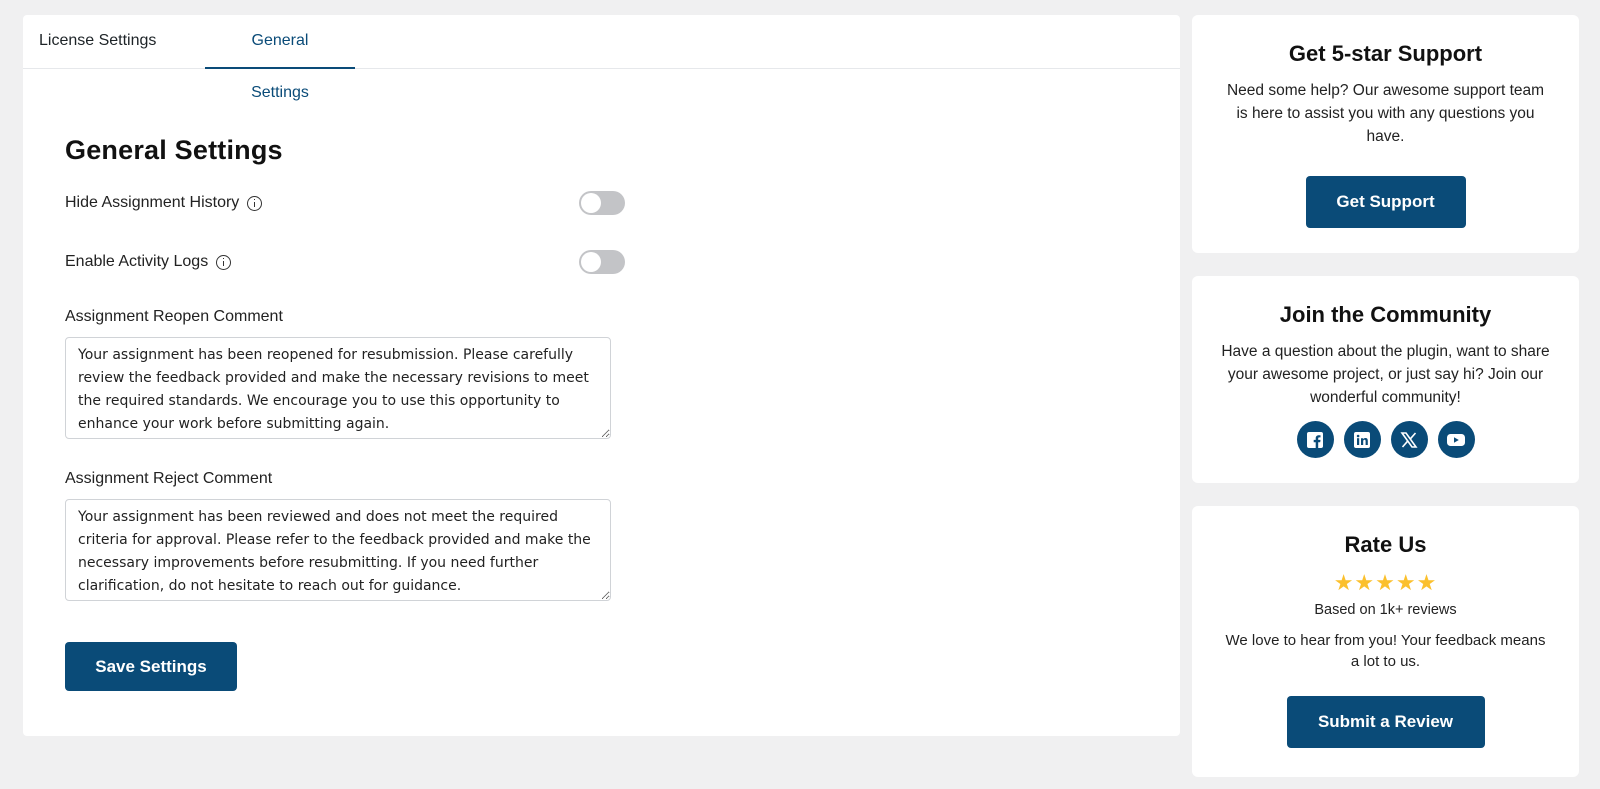 The width and height of the screenshot is (1600, 789). I want to click on support-title: Get 5-star Support, so click(1385, 53).